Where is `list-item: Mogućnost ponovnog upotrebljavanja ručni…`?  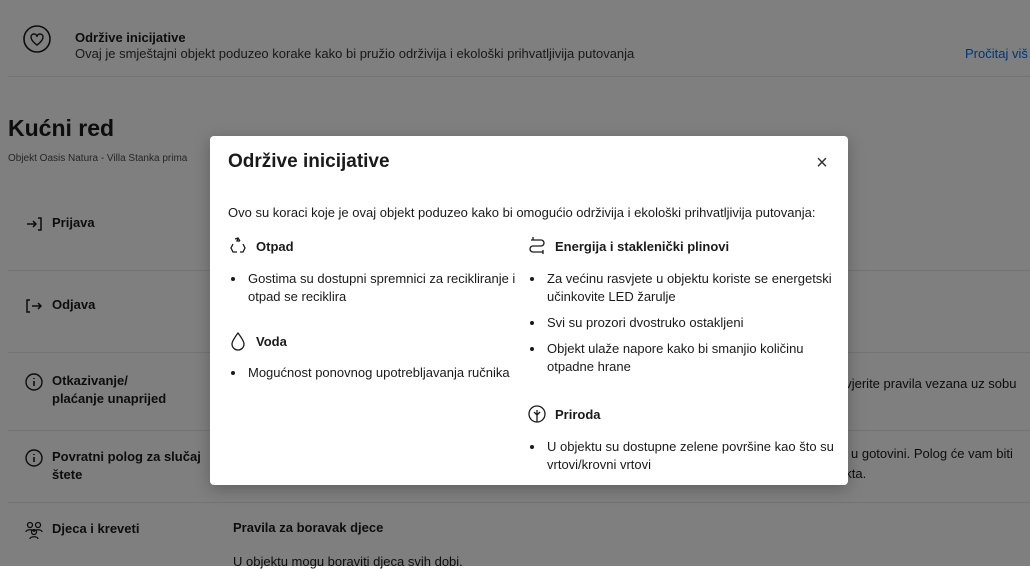
list-item: Mogućnost ponovnog upotrebljavanja ručni… is located at coordinates (381, 373).